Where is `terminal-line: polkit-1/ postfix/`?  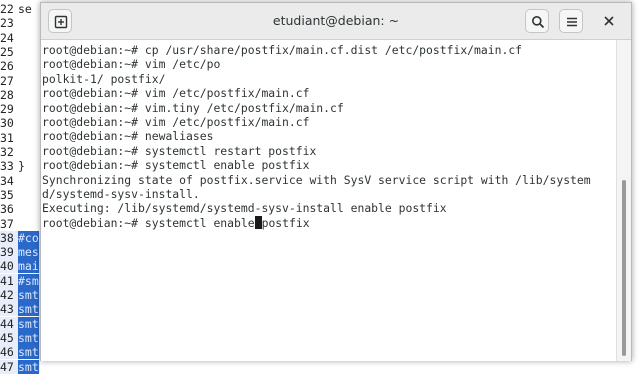 terminal-line: polkit-1/ postfix/ is located at coordinates (104, 78).